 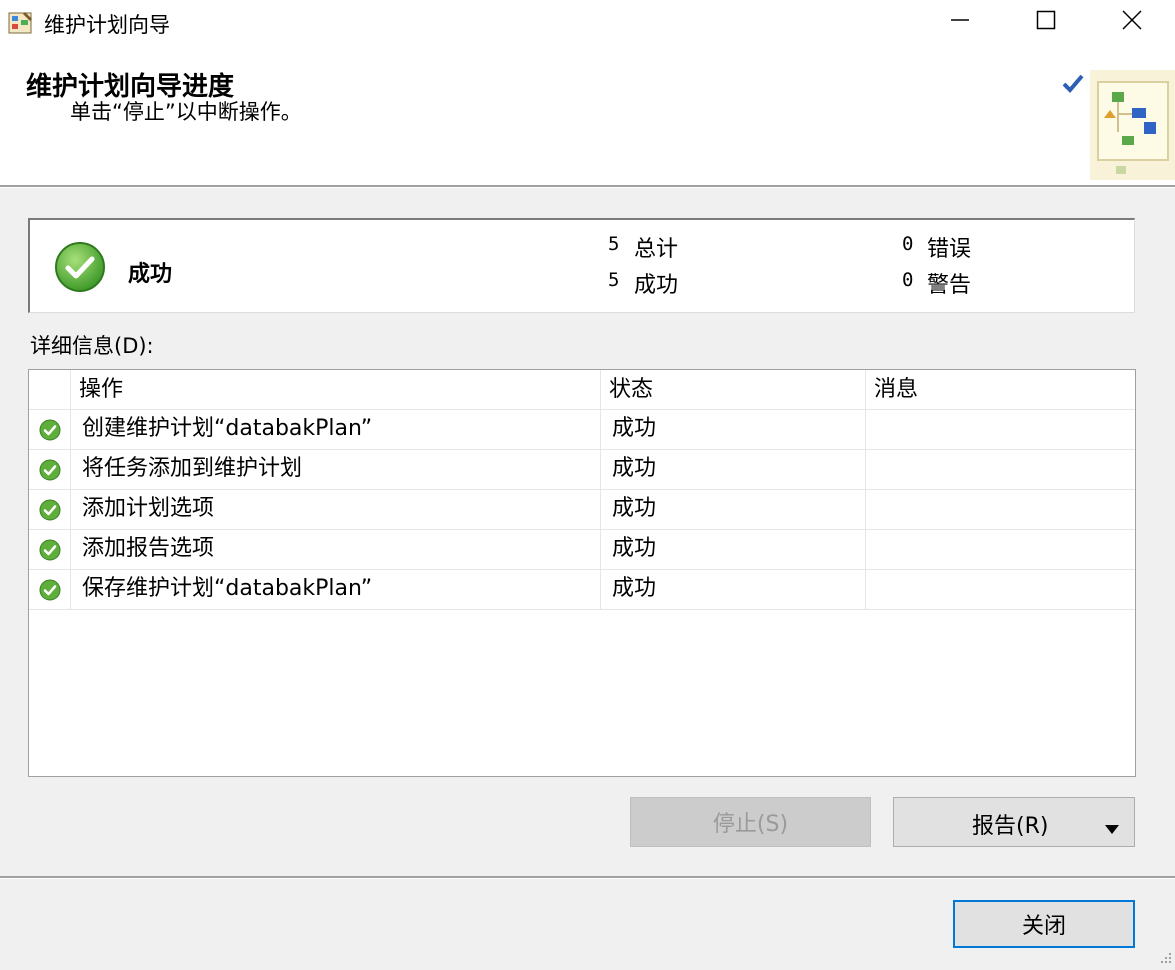 What do you see at coordinates (614, 280) in the screenshot?
I see `success-count: 5` at bounding box center [614, 280].